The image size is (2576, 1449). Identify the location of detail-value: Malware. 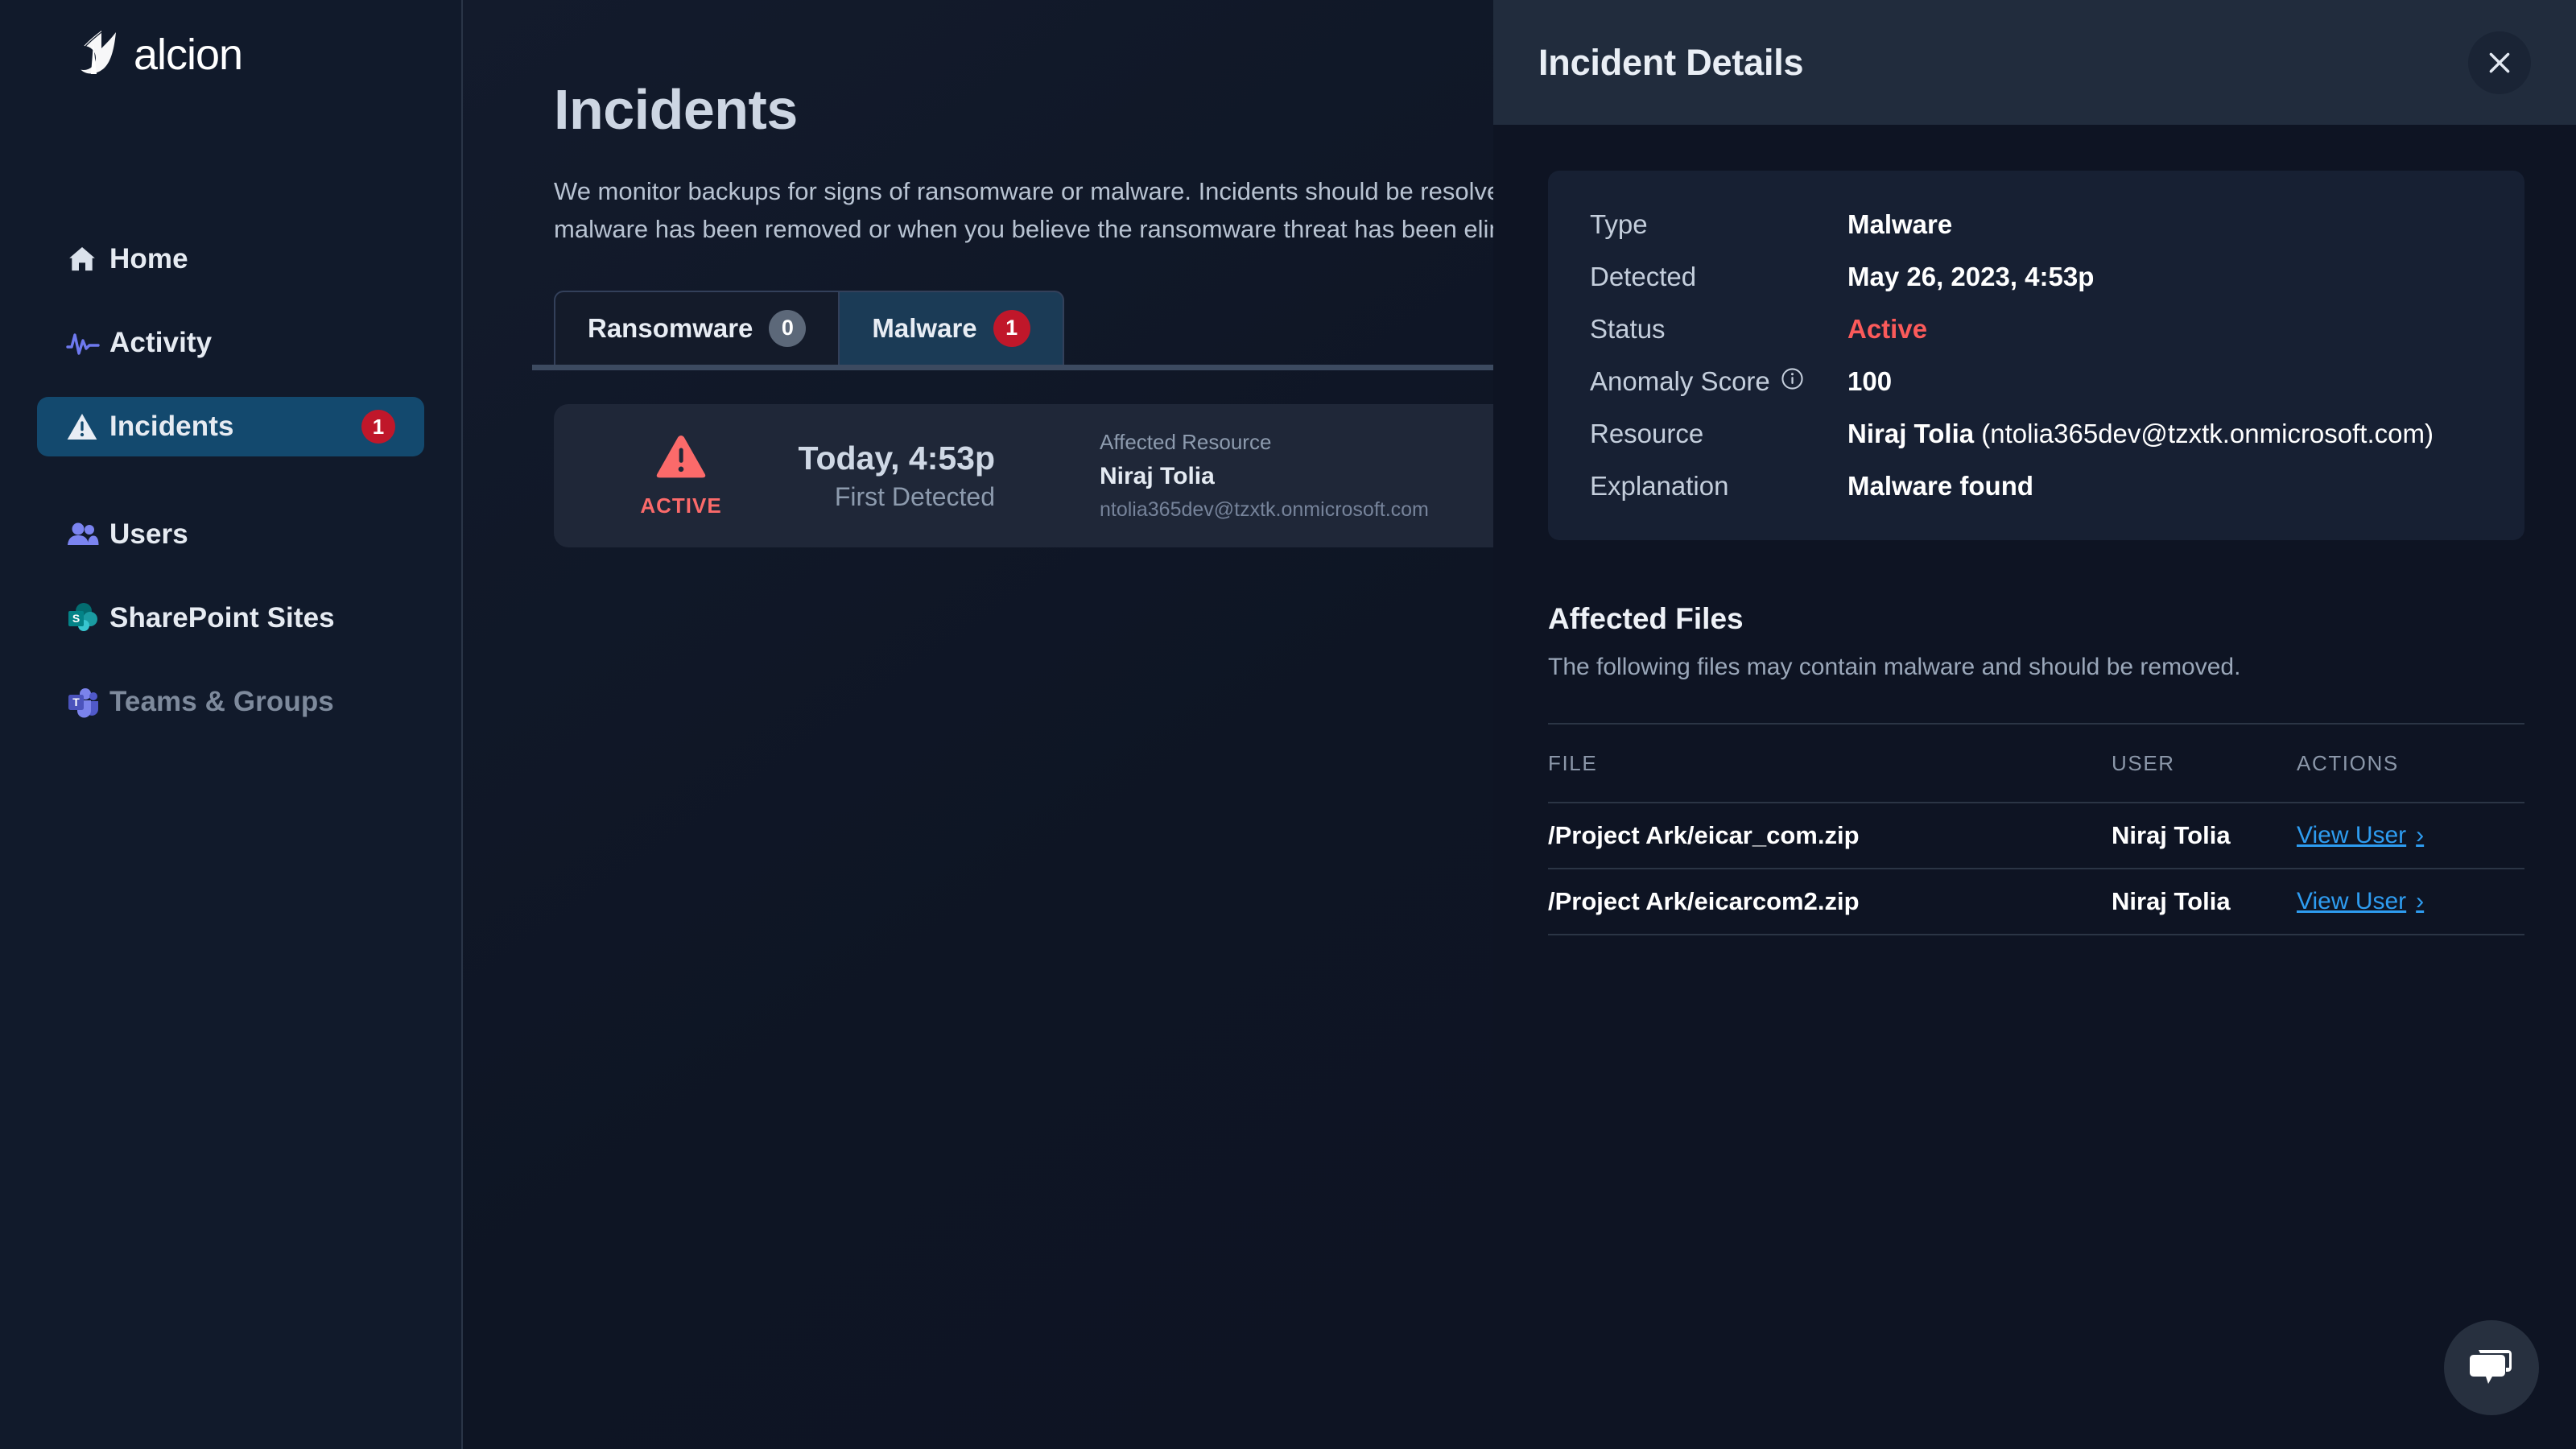
(1900, 224).